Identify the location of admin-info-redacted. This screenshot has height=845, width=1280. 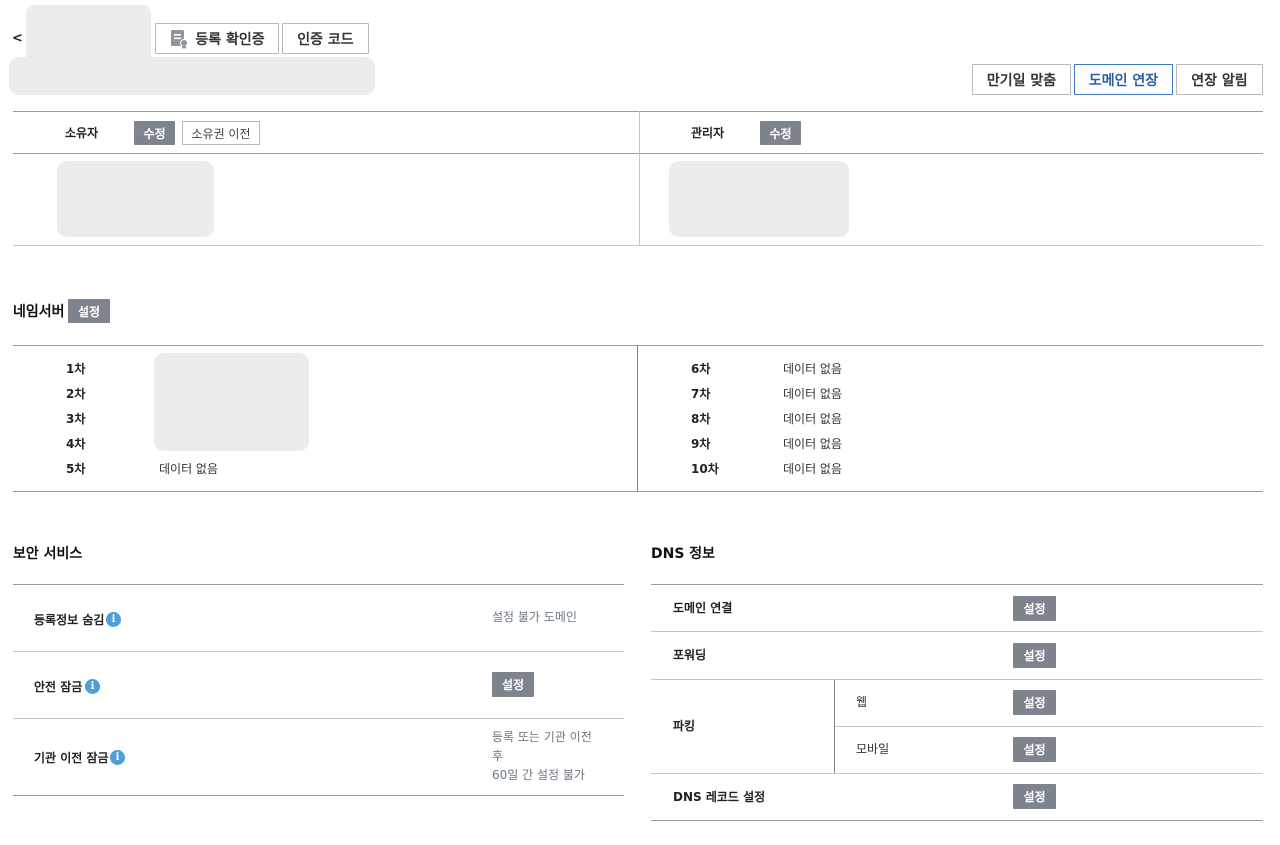
(759, 199).